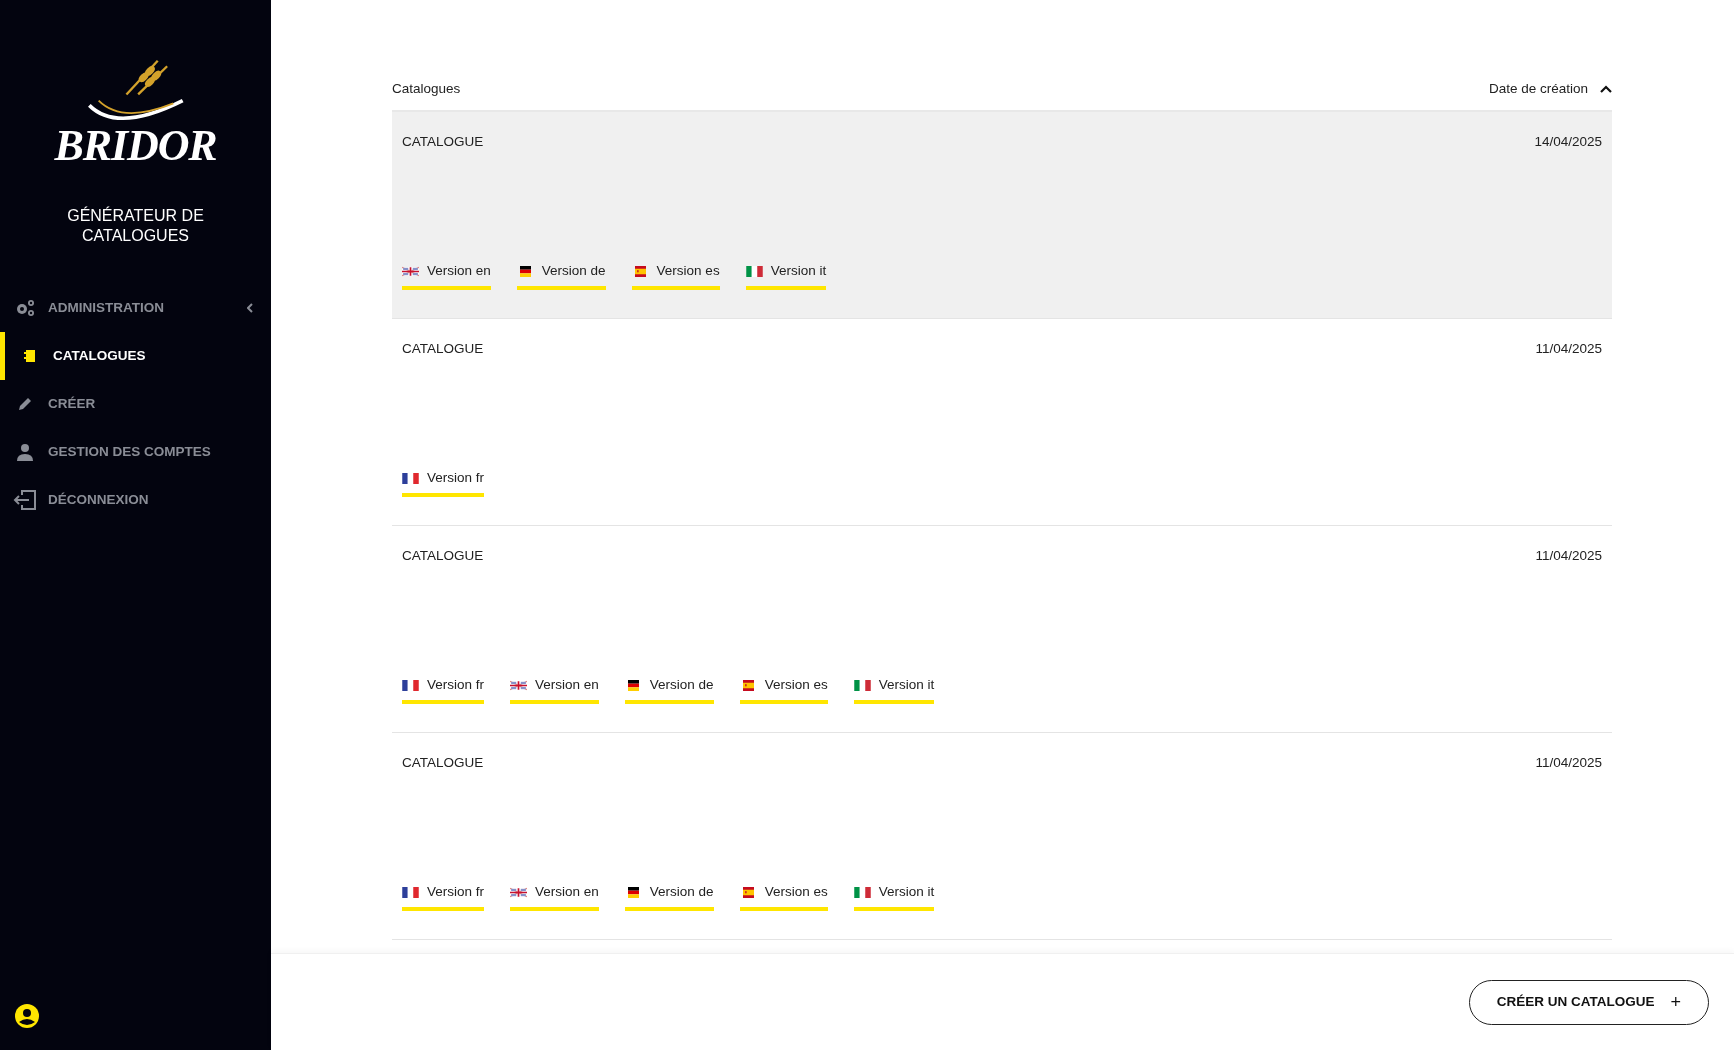 Image resolution: width=1734 pixels, height=1050 pixels. What do you see at coordinates (135, 452) in the screenshot?
I see `nav-item: GESTION DES COMPTES` at bounding box center [135, 452].